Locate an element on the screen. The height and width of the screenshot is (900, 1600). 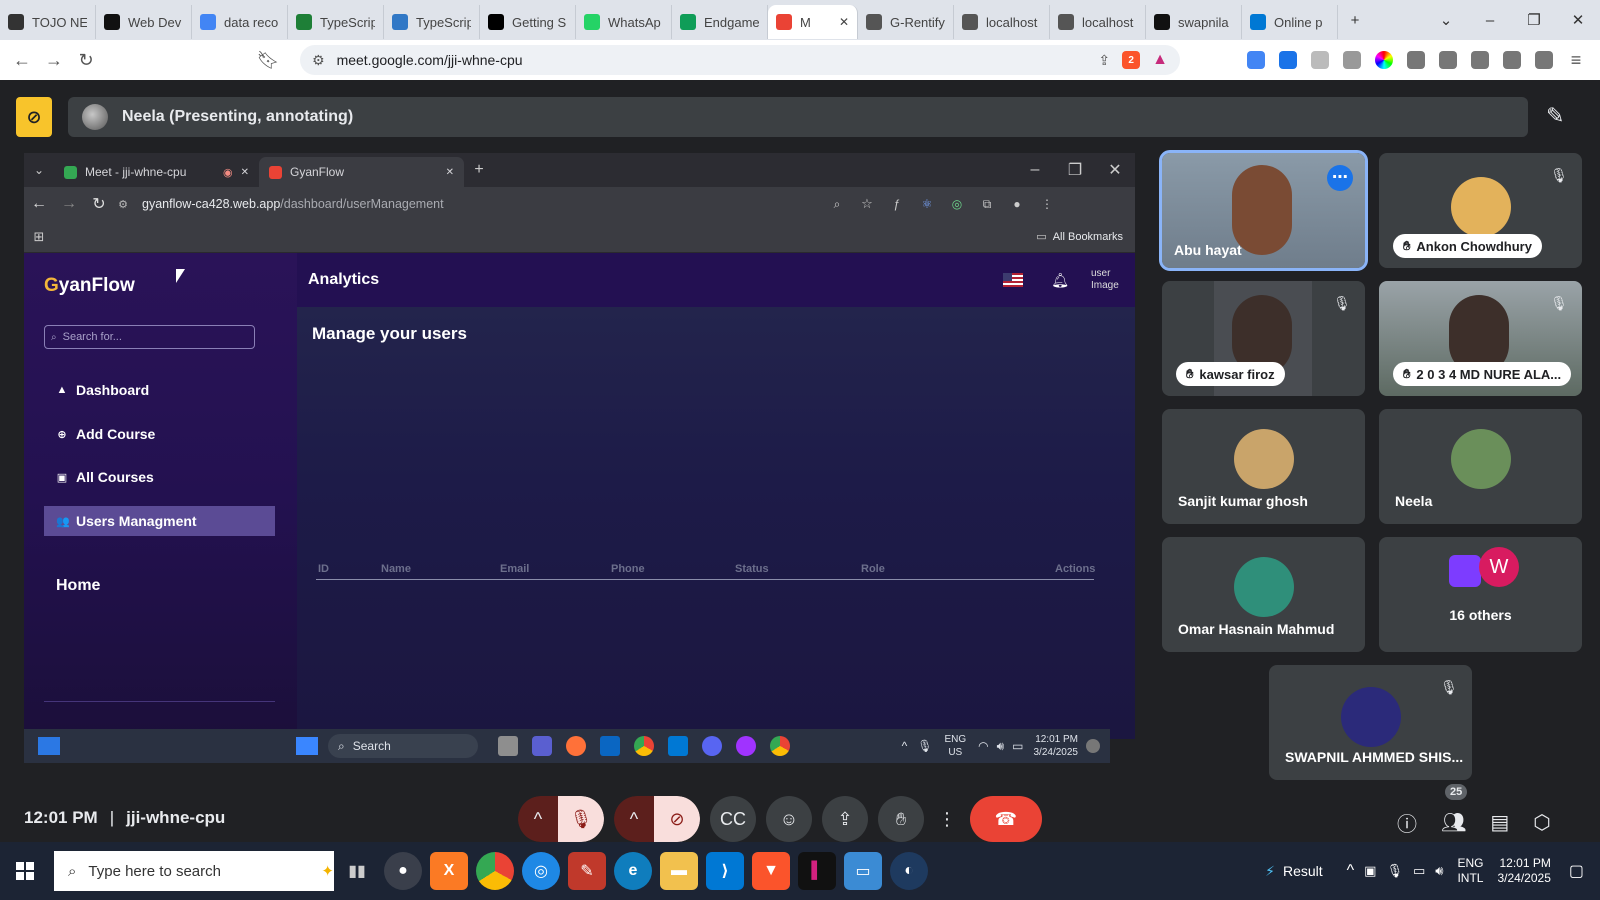
captions-icon: CC is located at coordinates (733, 819).